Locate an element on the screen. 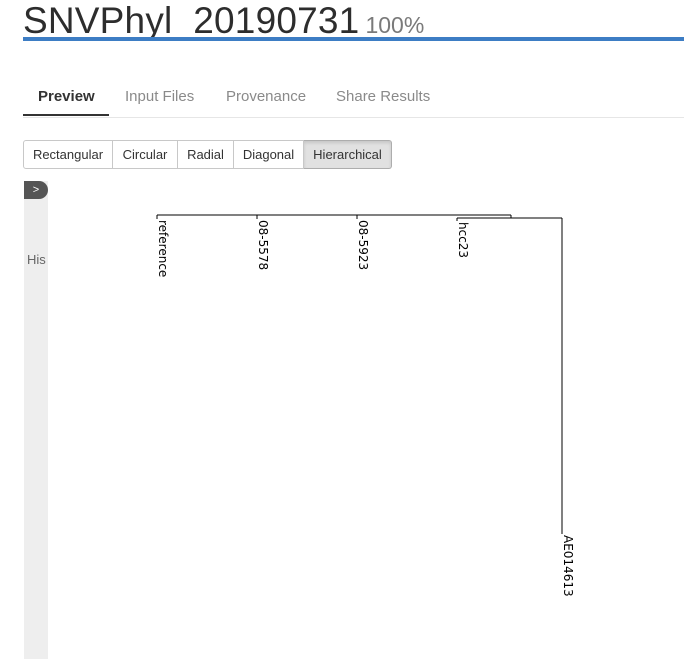  tree-leaf-label: 08-5578 is located at coordinates (263, 245).